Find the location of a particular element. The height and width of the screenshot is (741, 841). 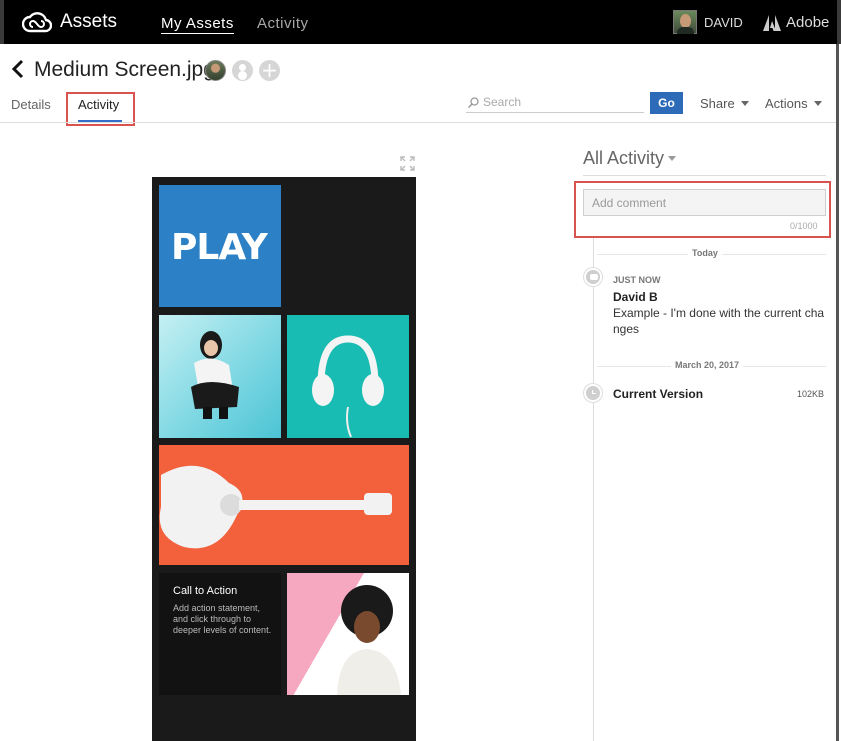

play-text: PLAY is located at coordinates (219, 247).